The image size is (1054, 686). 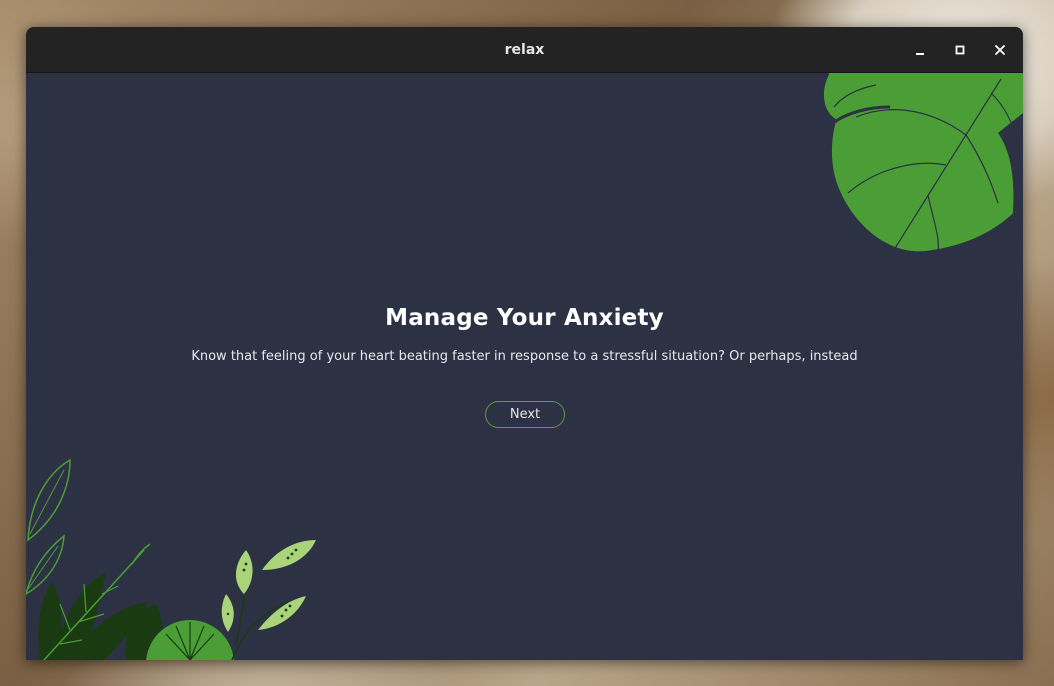 I want to click on maximize-button, so click(x=960, y=50).